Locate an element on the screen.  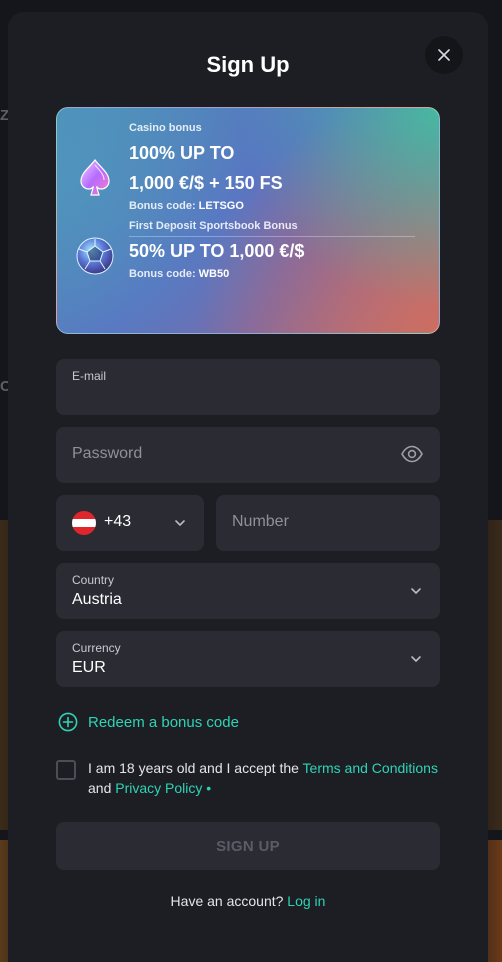
bonus-code-value: LETSGO is located at coordinates (221, 206).